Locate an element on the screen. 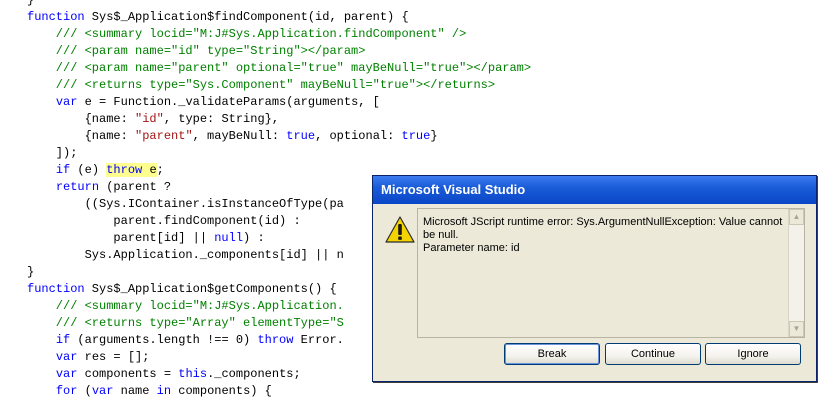 The image size is (828, 400). code-line: ((Sys.IContainer.isInstanceOfType(pa is located at coordinates (185, 204).